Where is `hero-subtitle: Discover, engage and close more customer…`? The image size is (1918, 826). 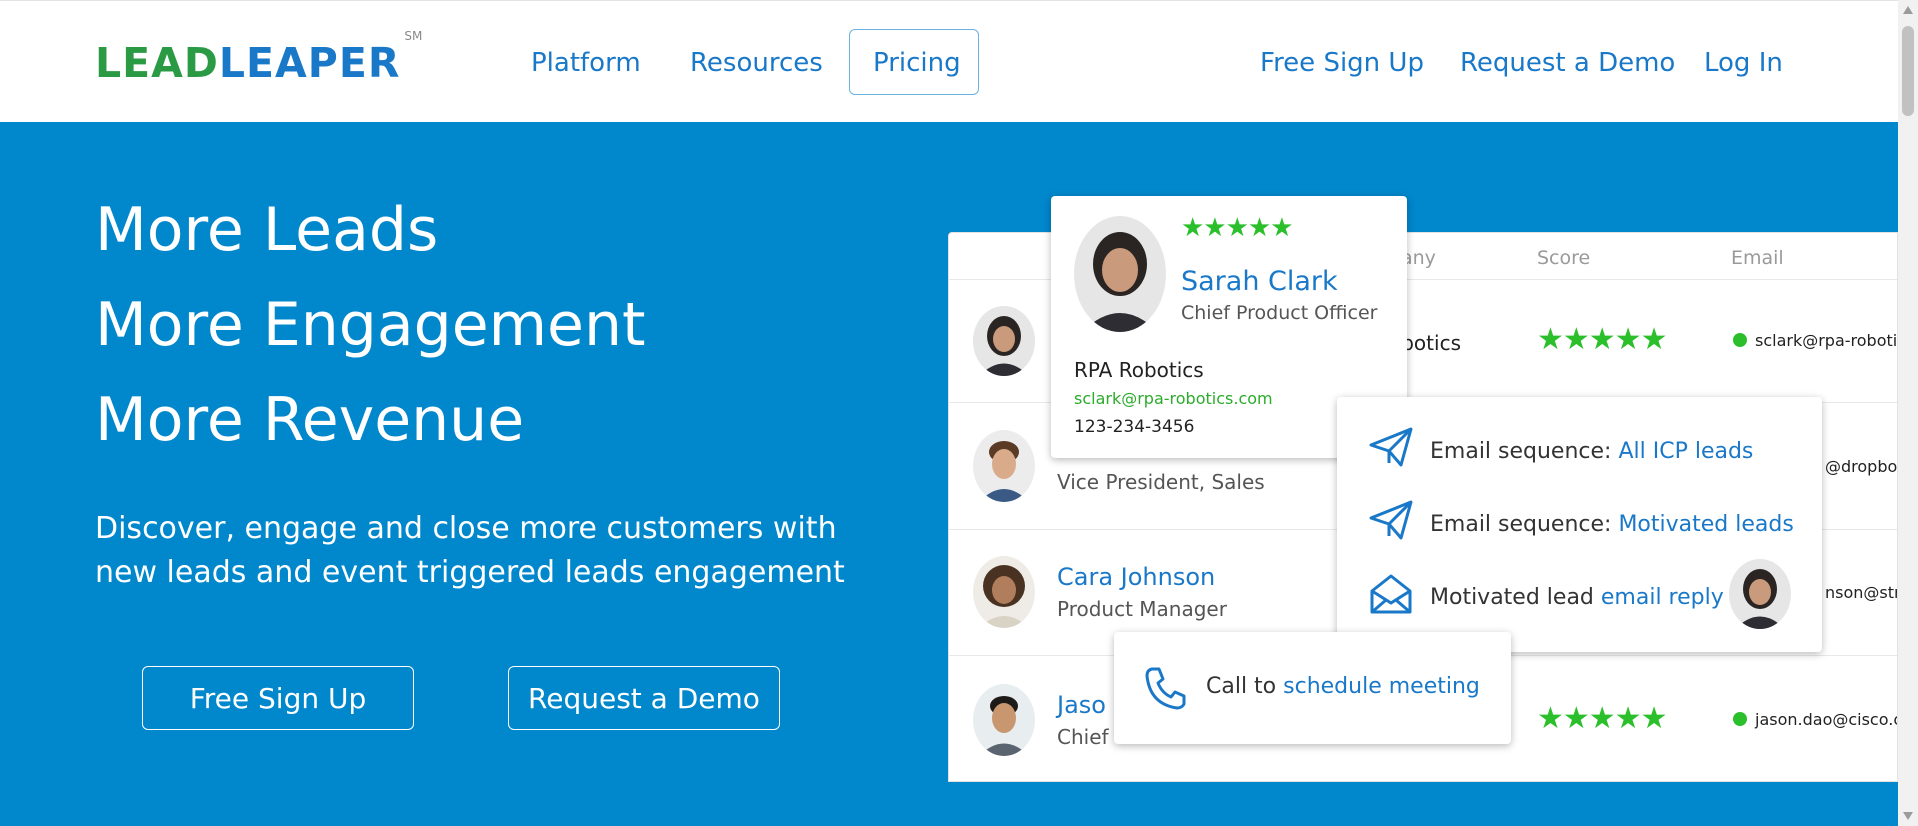 hero-subtitle: Discover, engage and close more customer… is located at coordinates (470, 550).